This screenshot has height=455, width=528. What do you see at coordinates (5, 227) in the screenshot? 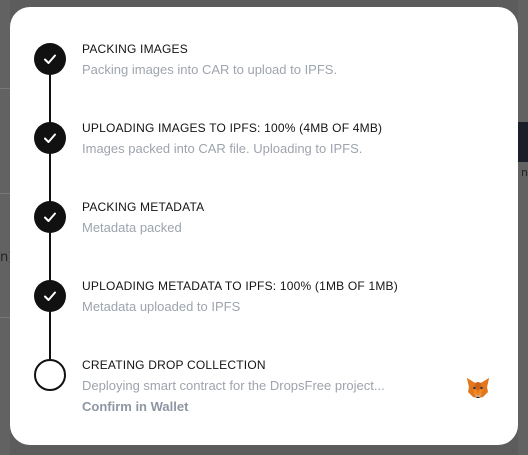
I see `background-page-left` at bounding box center [5, 227].